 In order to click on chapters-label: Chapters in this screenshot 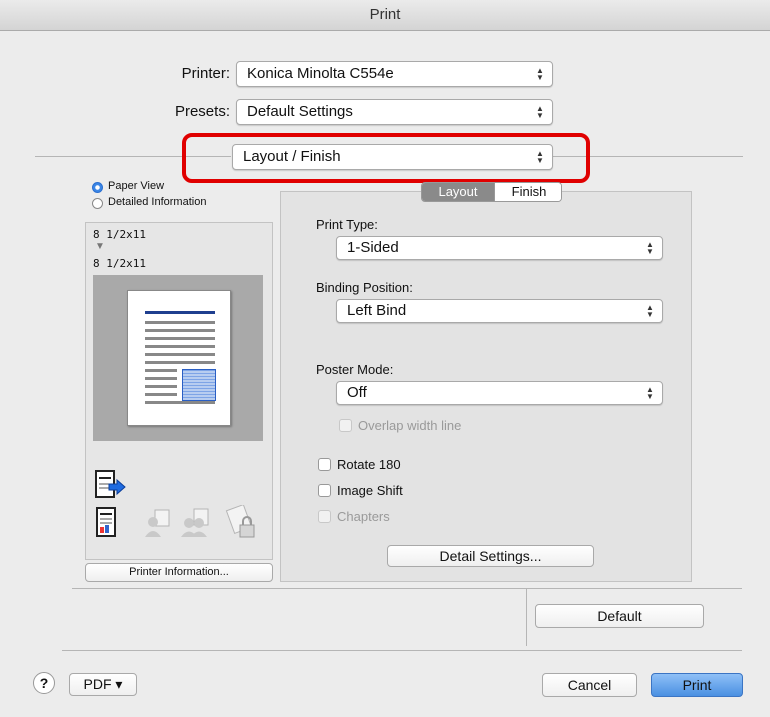, I will do `click(363, 516)`.